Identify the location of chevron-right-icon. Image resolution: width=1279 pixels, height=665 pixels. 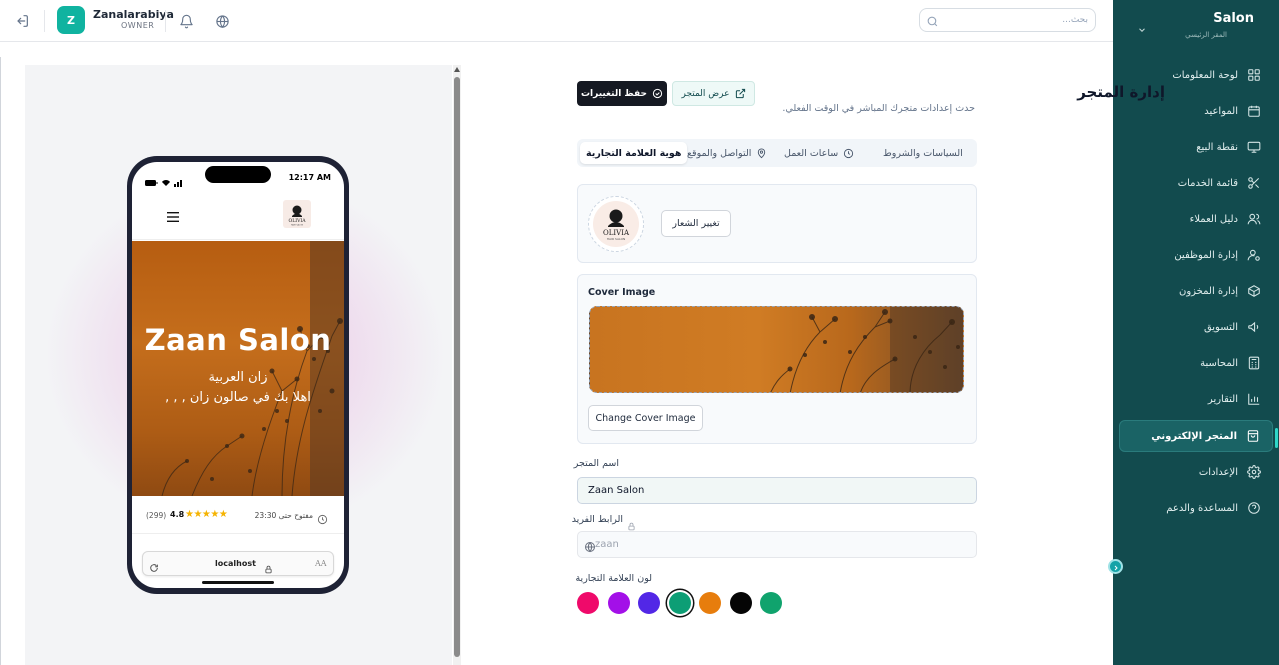
(1116, 566).